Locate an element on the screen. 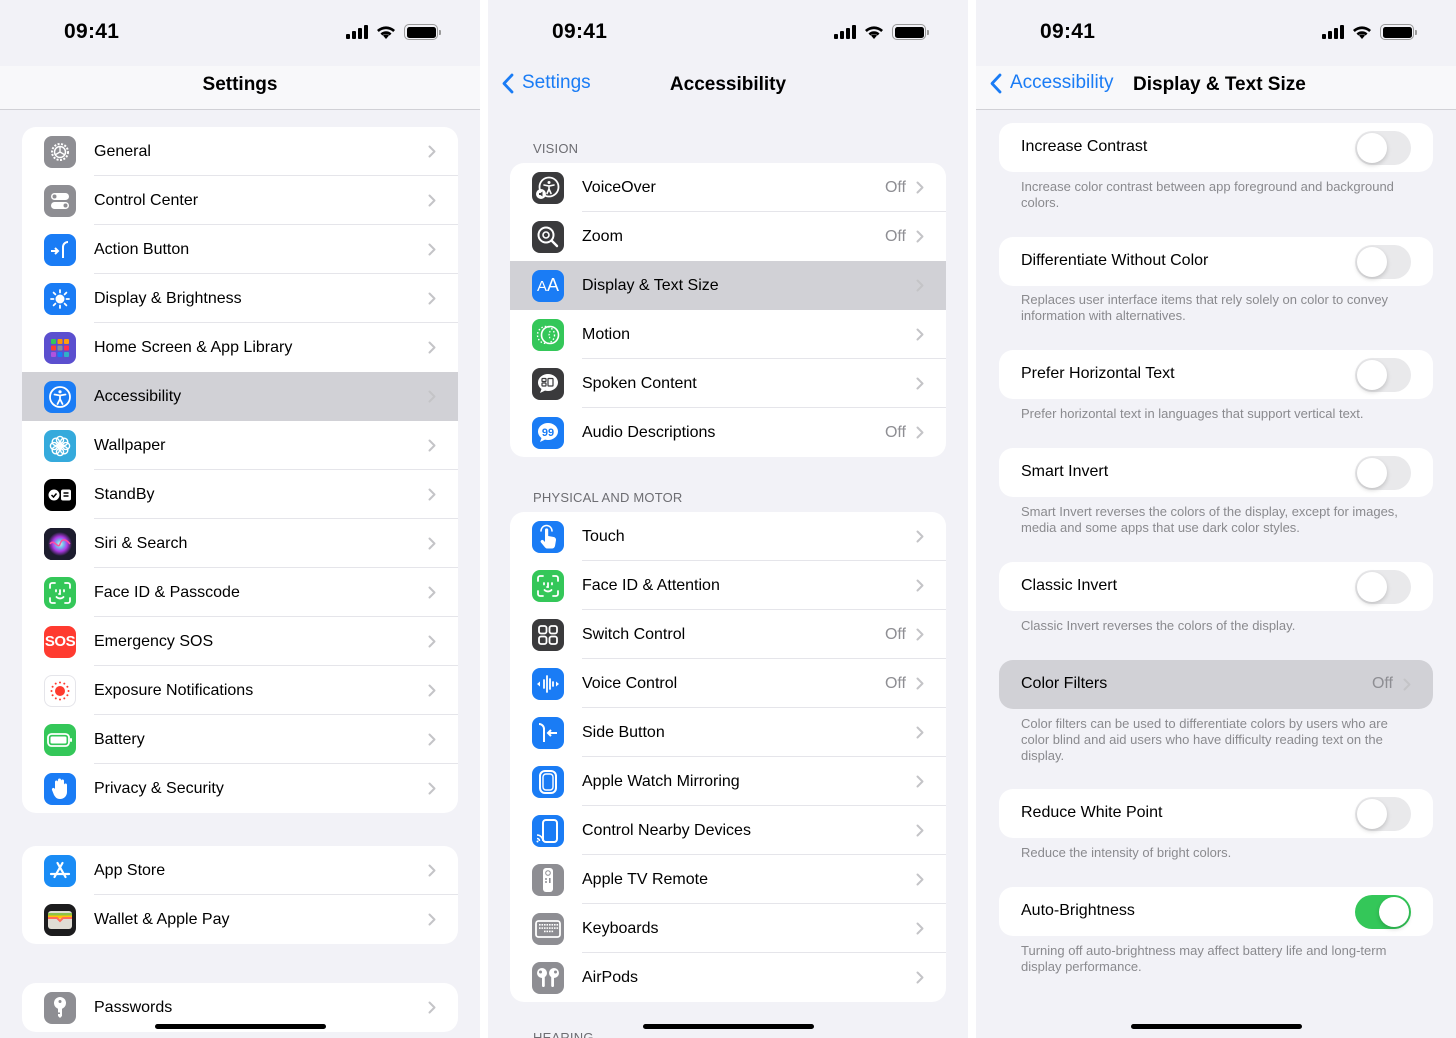 Image resolution: width=1456 pixels, height=1038 pixels. list-item-control-nearby-devices: Control Nearby Devices is located at coordinates (728, 830).